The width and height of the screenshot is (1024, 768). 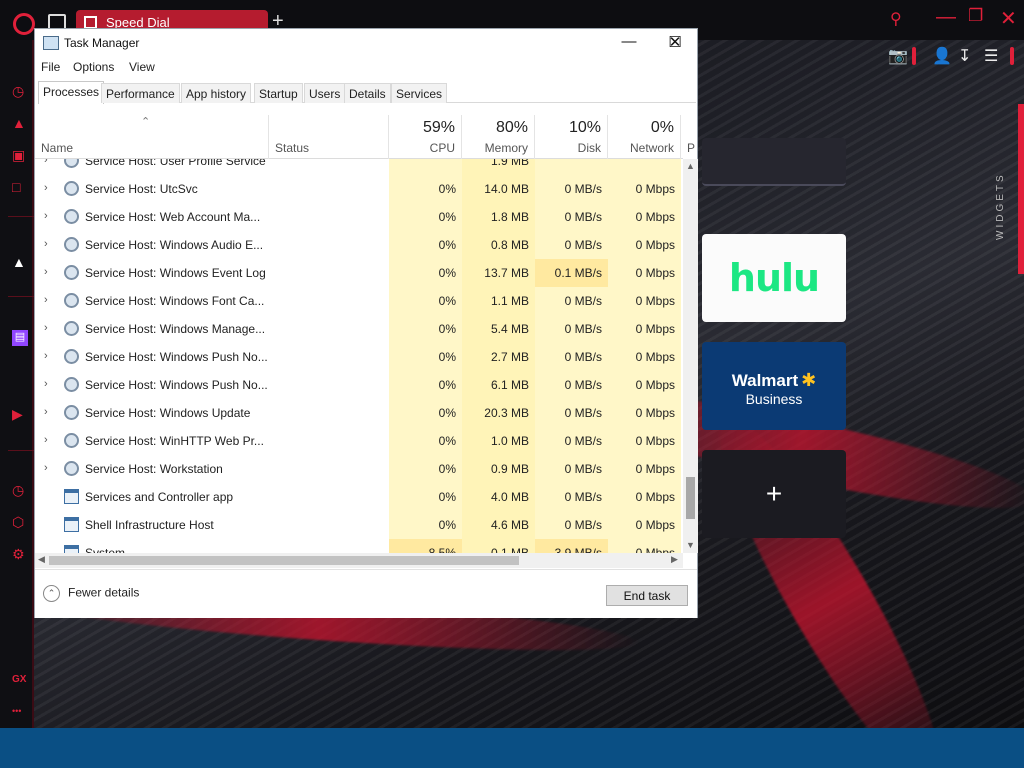 I want to click on process-name: Service Host: User Profile Service, so click(x=175, y=163).